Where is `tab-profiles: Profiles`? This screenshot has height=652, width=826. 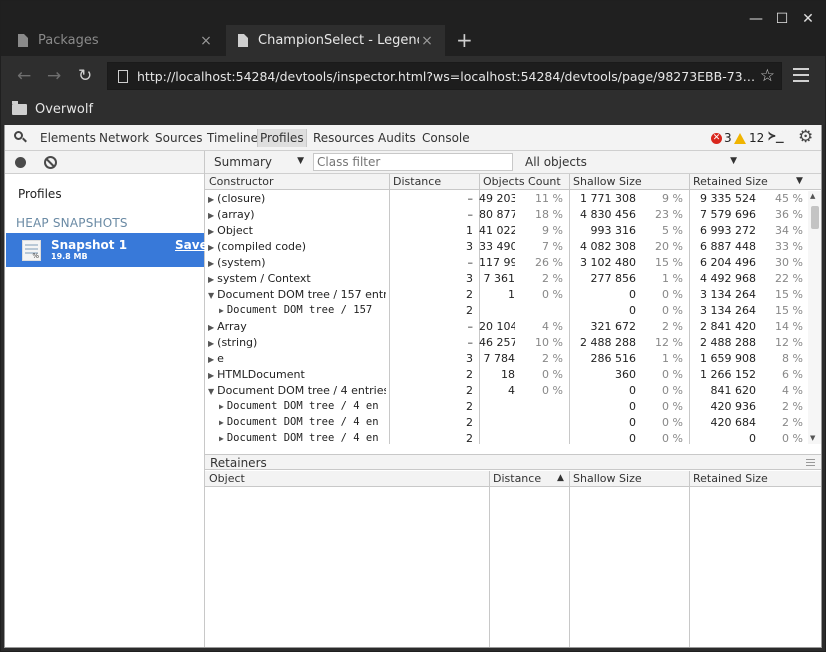 tab-profiles: Profiles is located at coordinates (282, 138).